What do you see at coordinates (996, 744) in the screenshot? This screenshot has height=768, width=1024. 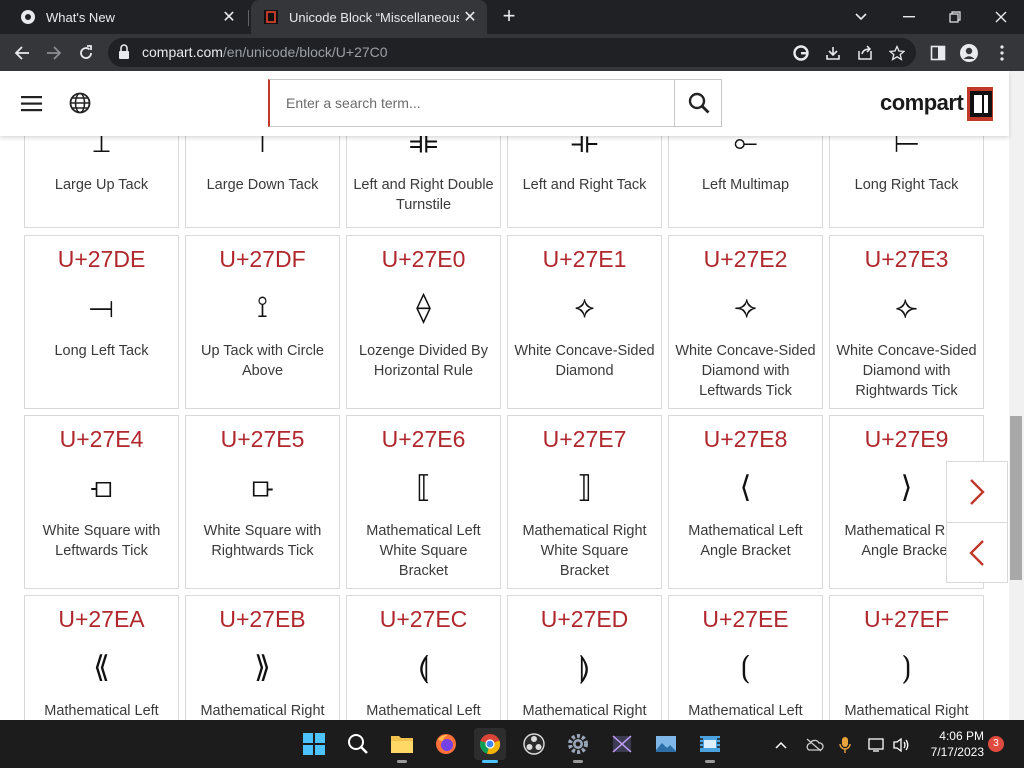 I see `notification-badge: 3` at bounding box center [996, 744].